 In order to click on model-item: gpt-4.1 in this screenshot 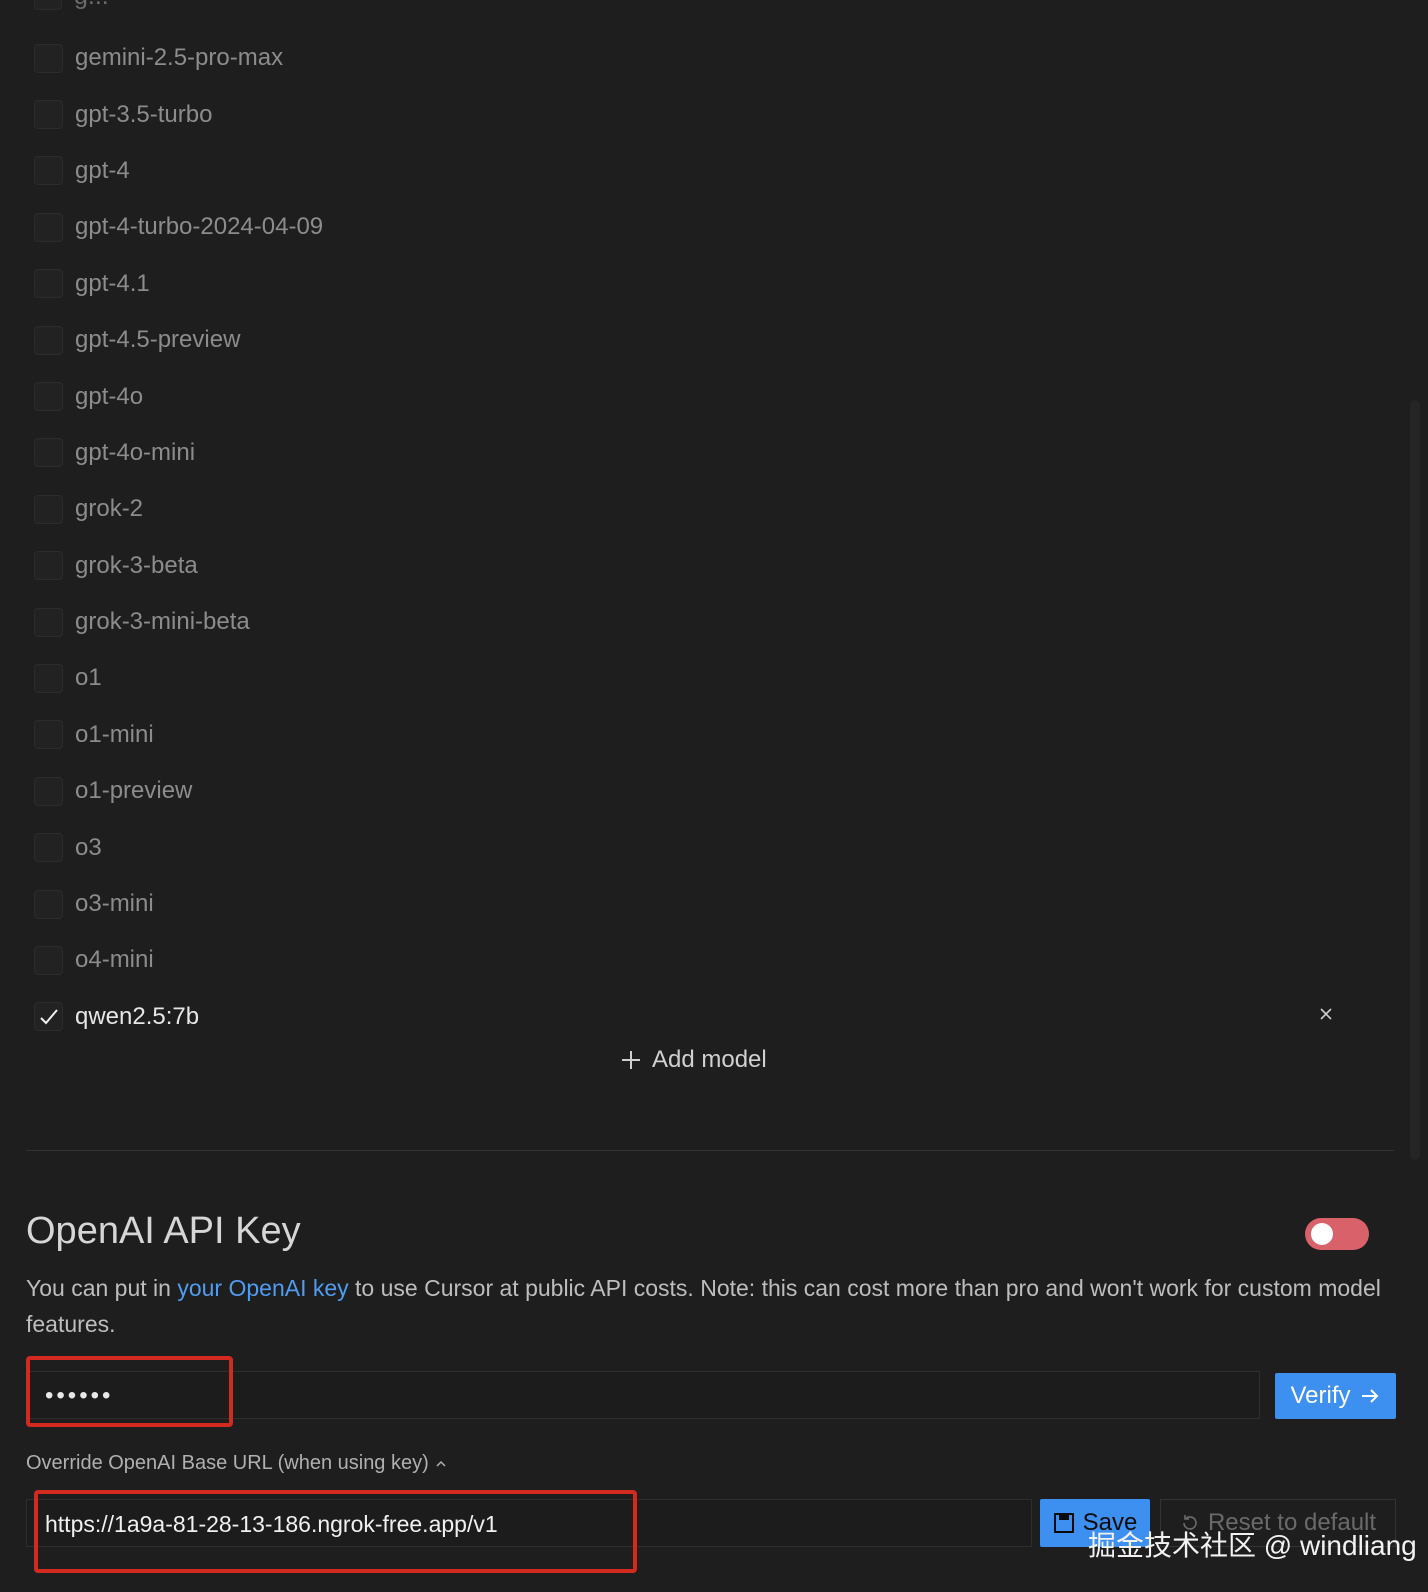, I will do `click(704, 284)`.